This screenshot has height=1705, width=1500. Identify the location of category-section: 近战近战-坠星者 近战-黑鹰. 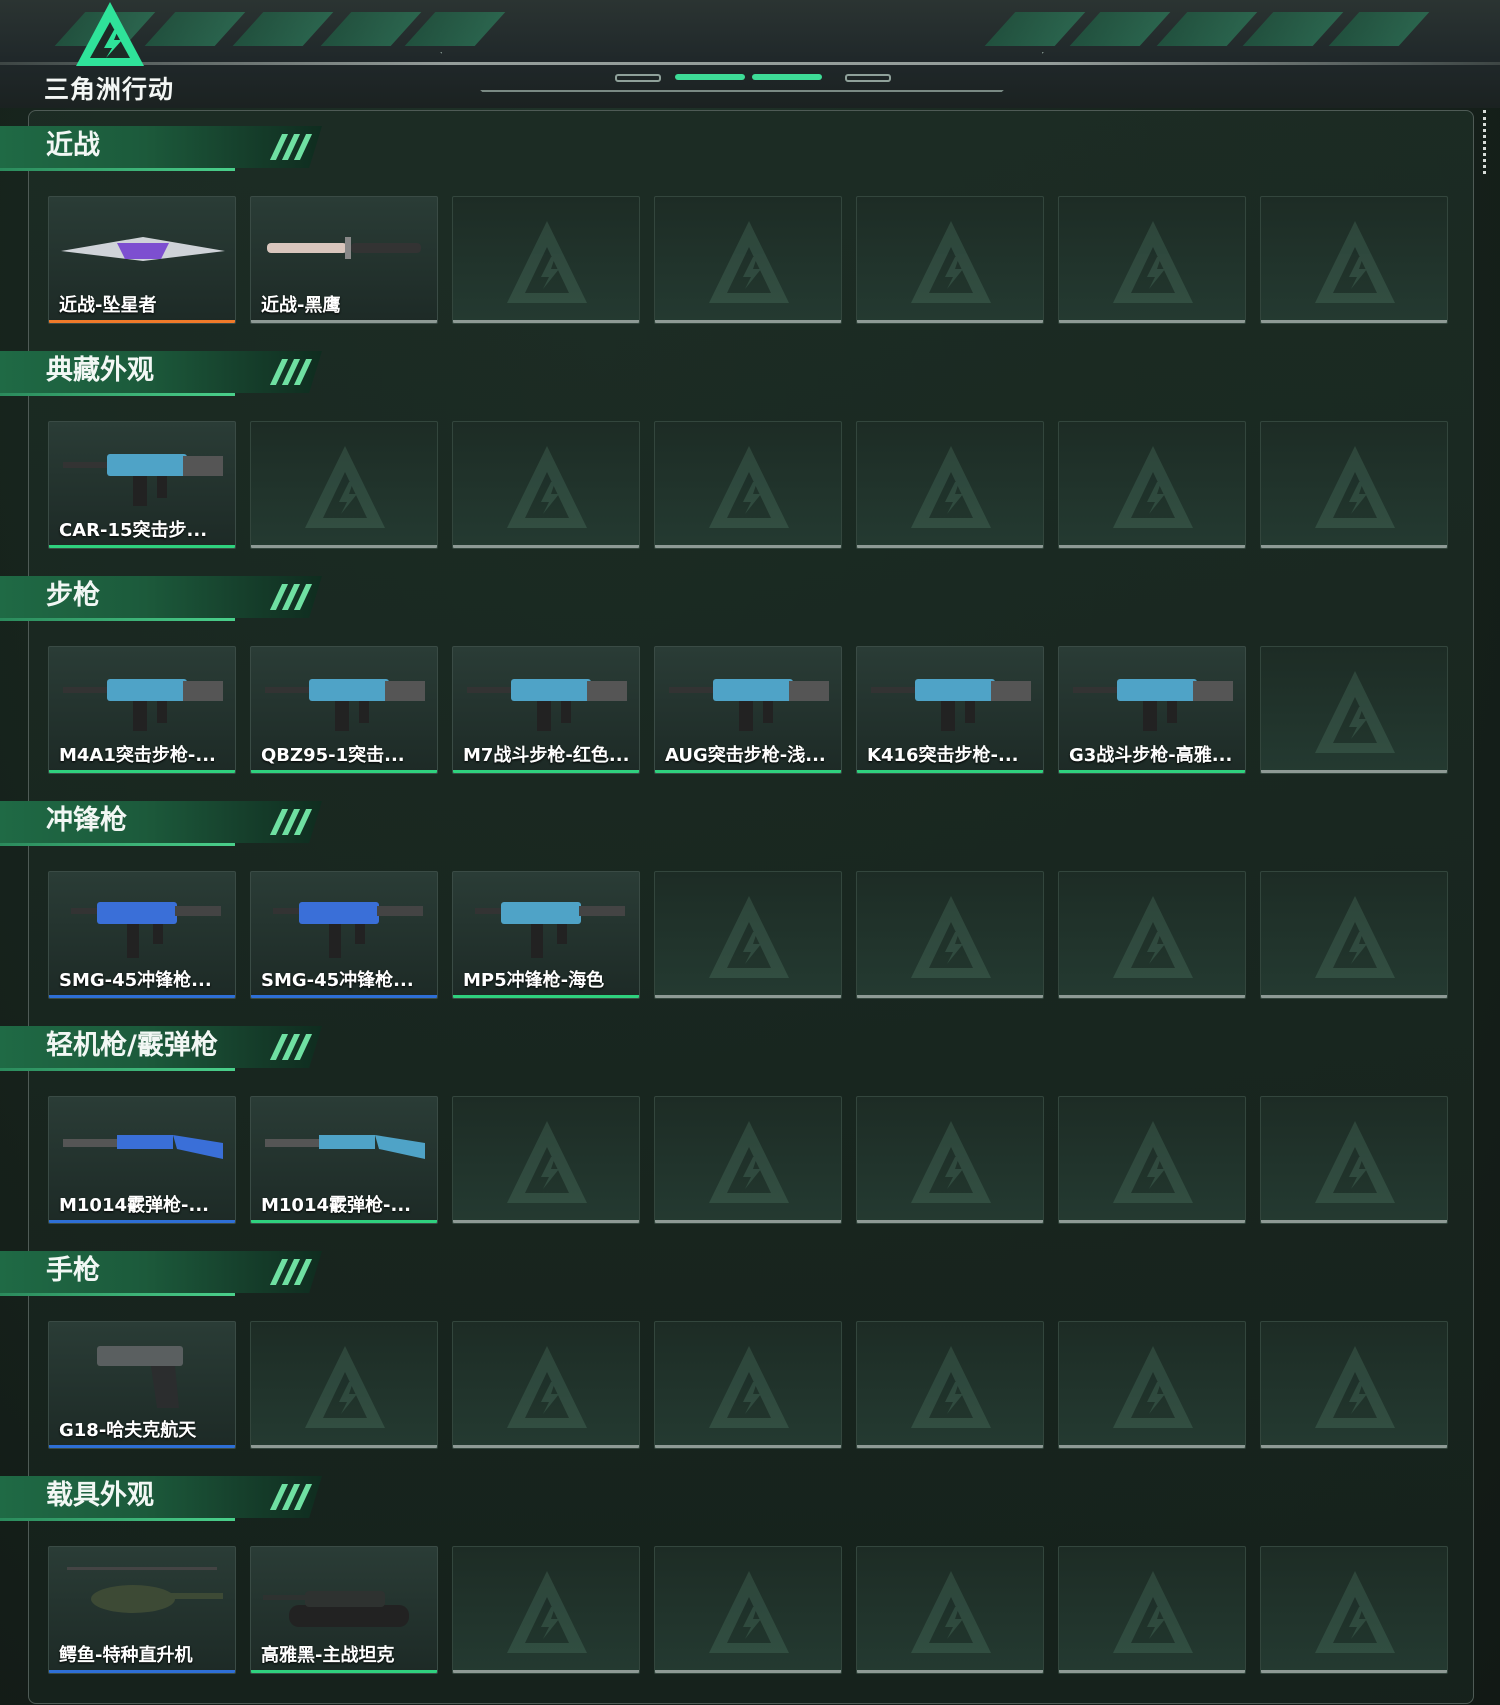
(750, 232).